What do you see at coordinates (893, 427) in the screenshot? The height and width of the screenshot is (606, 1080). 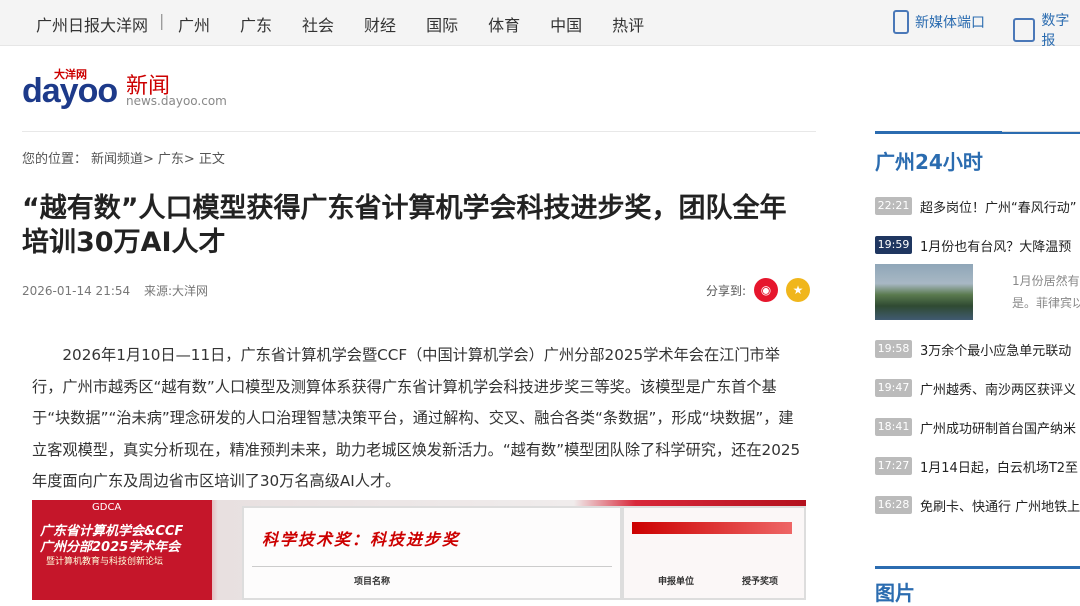 I see `news-time-badge: 18:41` at bounding box center [893, 427].